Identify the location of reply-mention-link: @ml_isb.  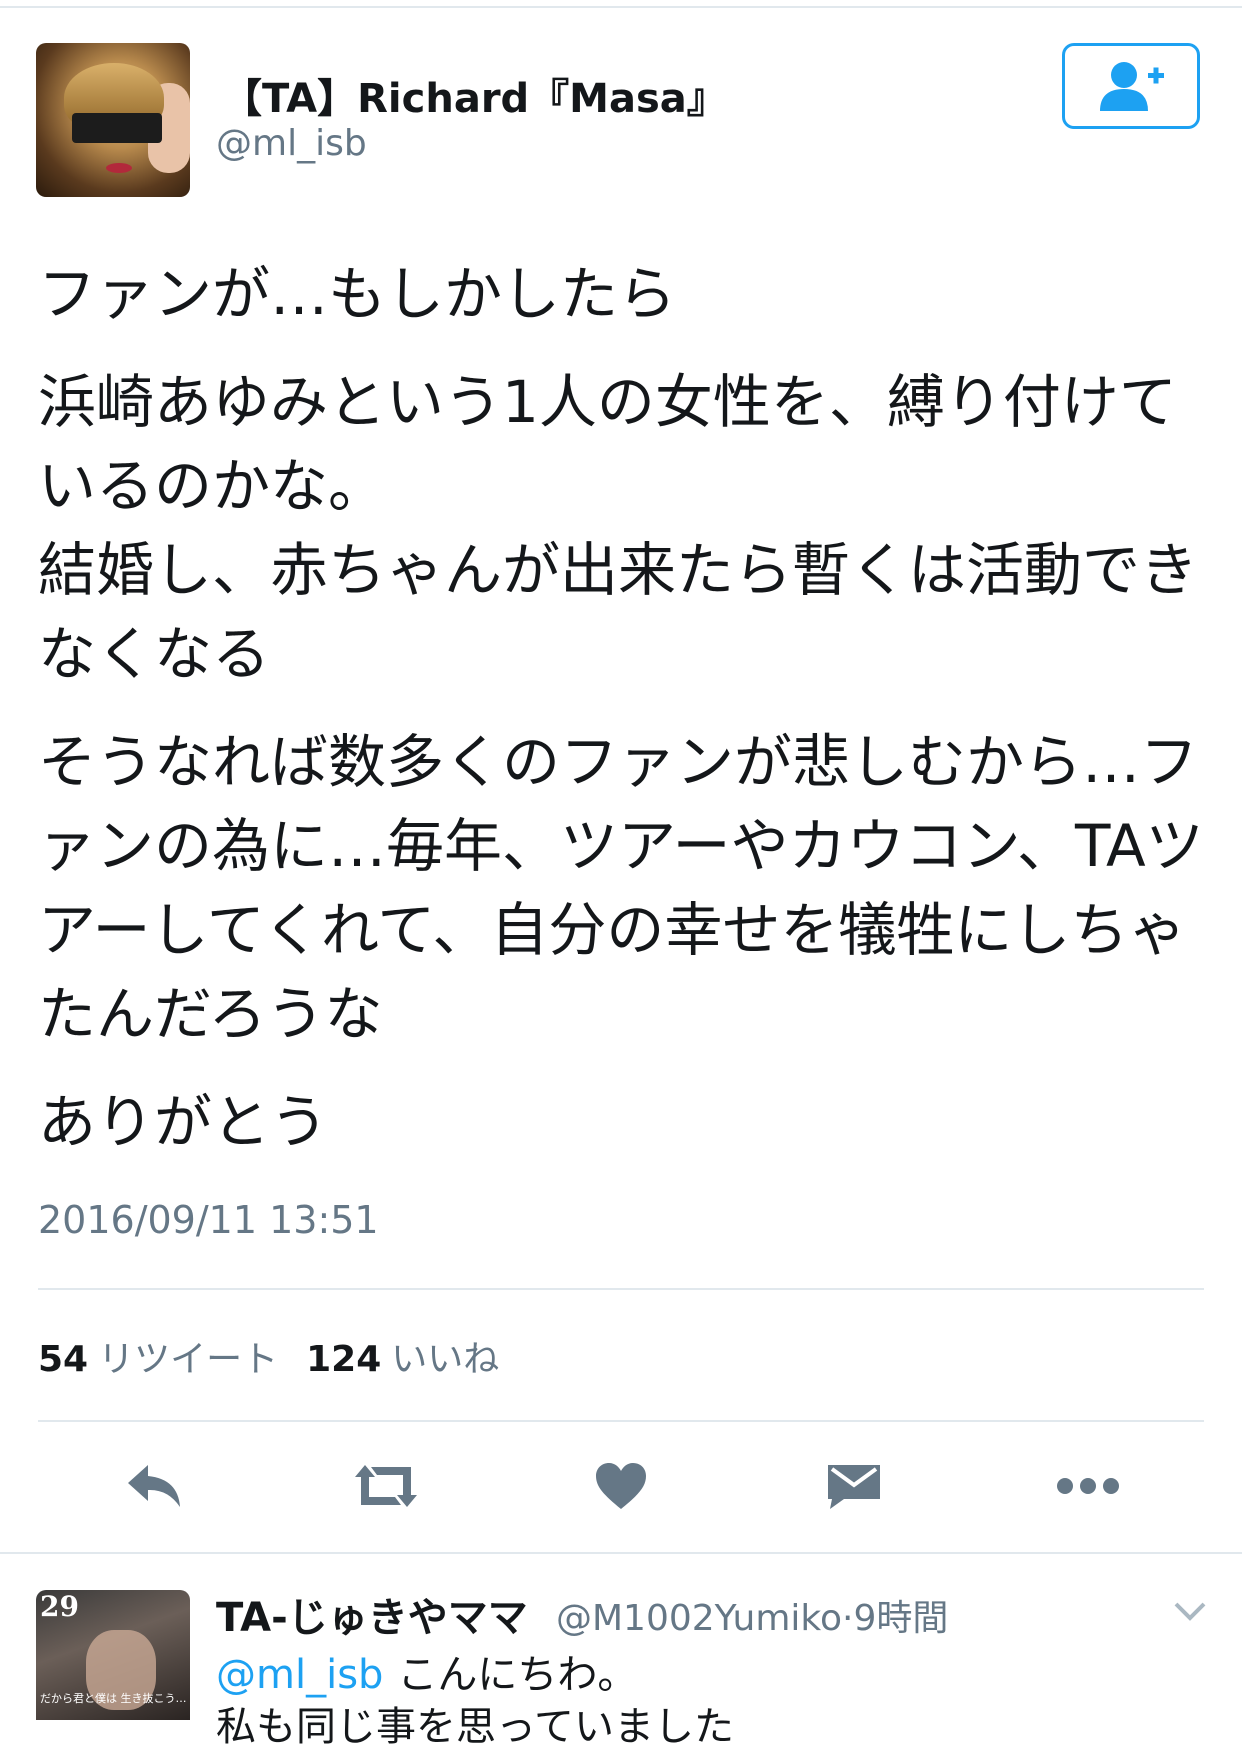
(299, 1675).